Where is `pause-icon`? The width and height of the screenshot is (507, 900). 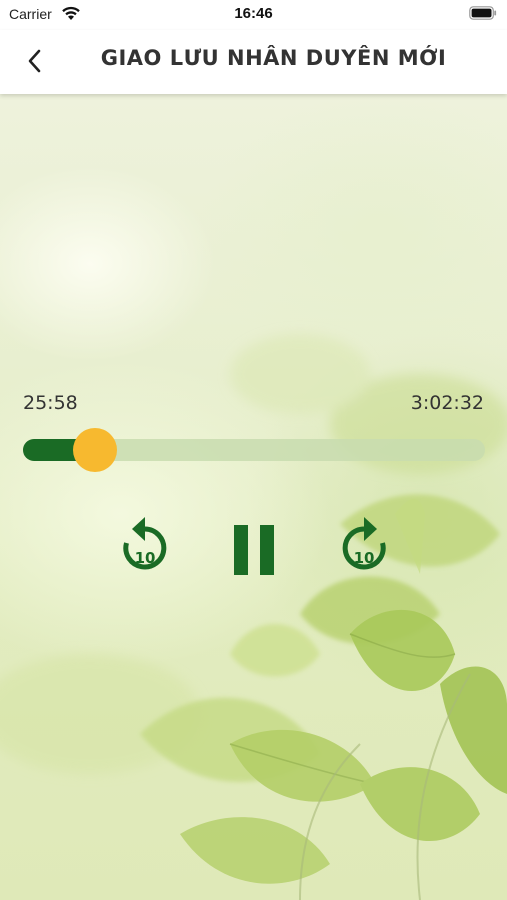
pause-icon is located at coordinates (254, 550).